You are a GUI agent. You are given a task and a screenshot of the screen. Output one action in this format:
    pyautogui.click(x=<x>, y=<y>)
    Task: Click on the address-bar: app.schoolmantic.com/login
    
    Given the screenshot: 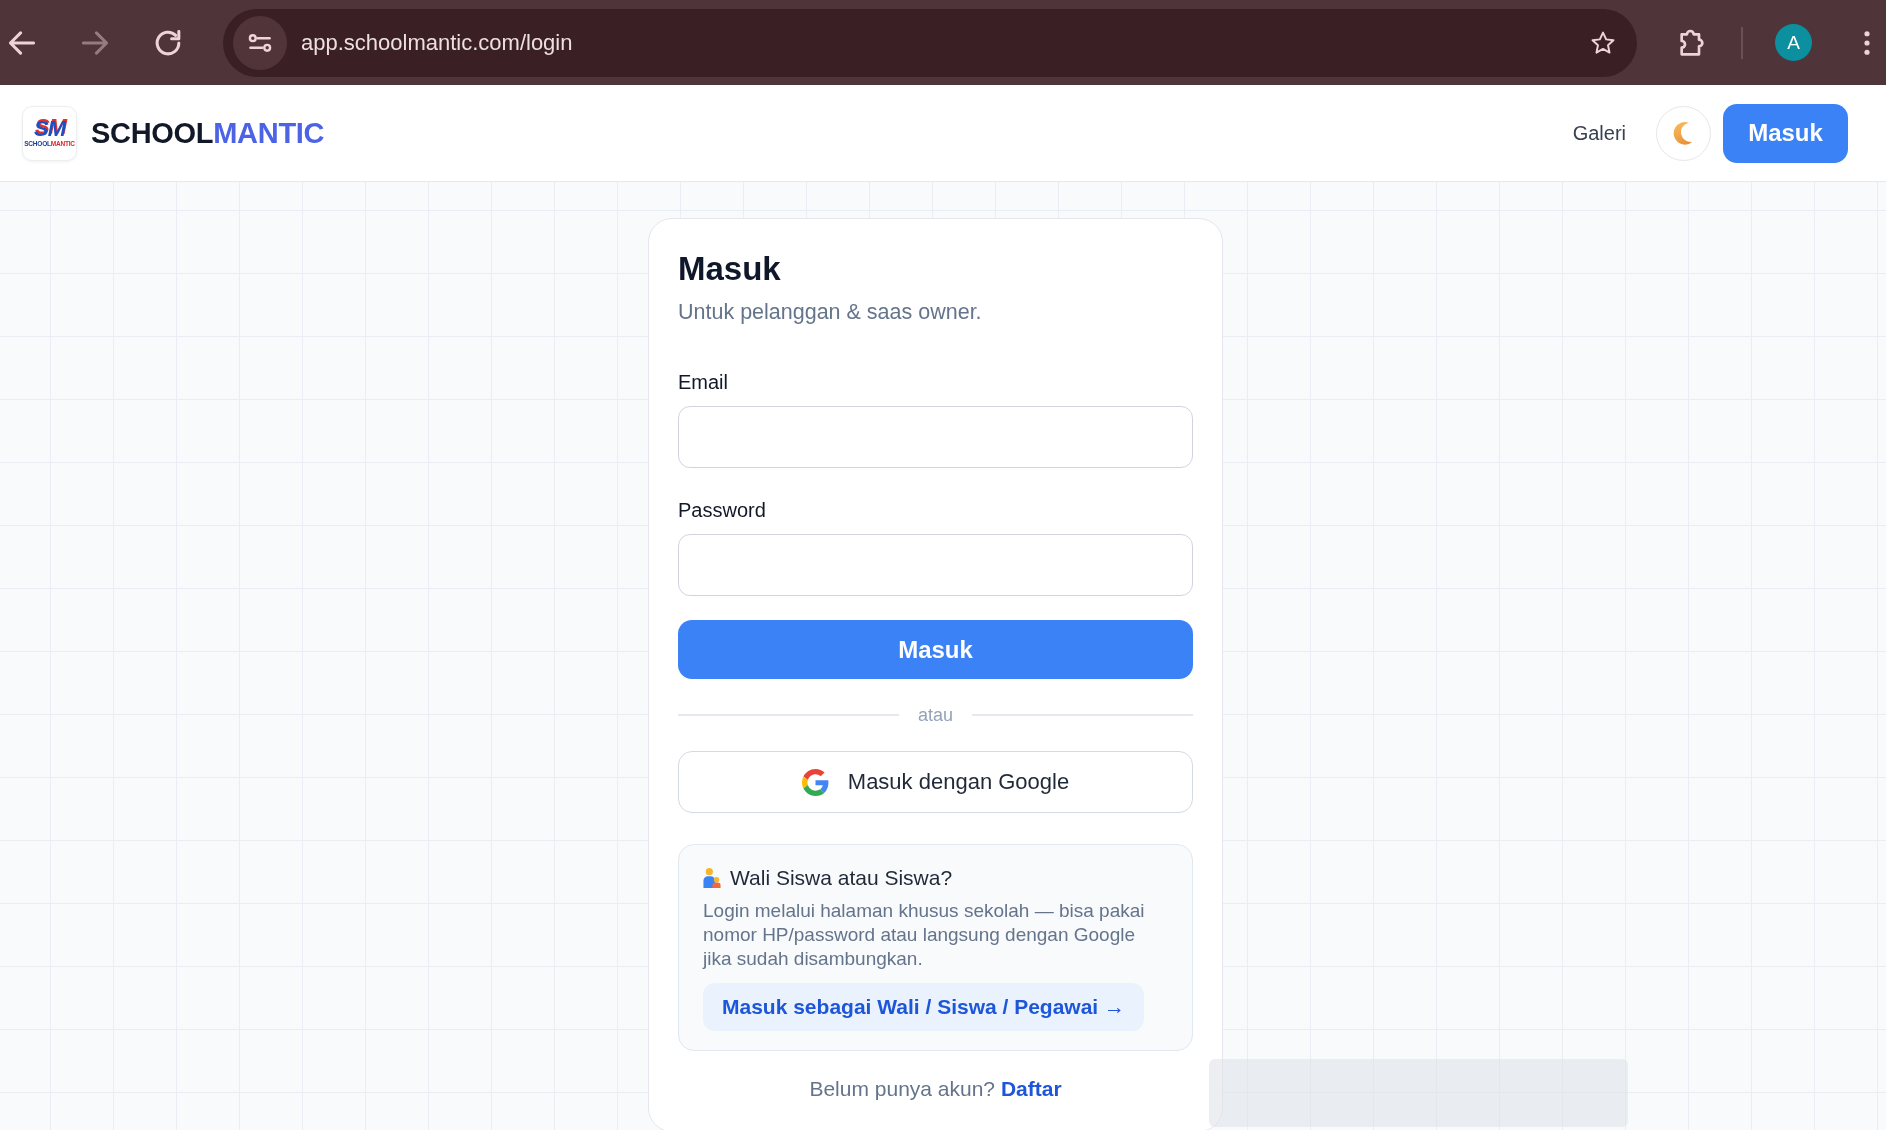 What is the action you would take?
    pyautogui.click(x=930, y=42)
    